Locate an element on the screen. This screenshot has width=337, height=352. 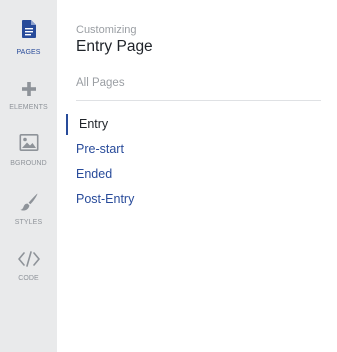
rail-item-styles: STYLES is located at coordinates (28, 216).